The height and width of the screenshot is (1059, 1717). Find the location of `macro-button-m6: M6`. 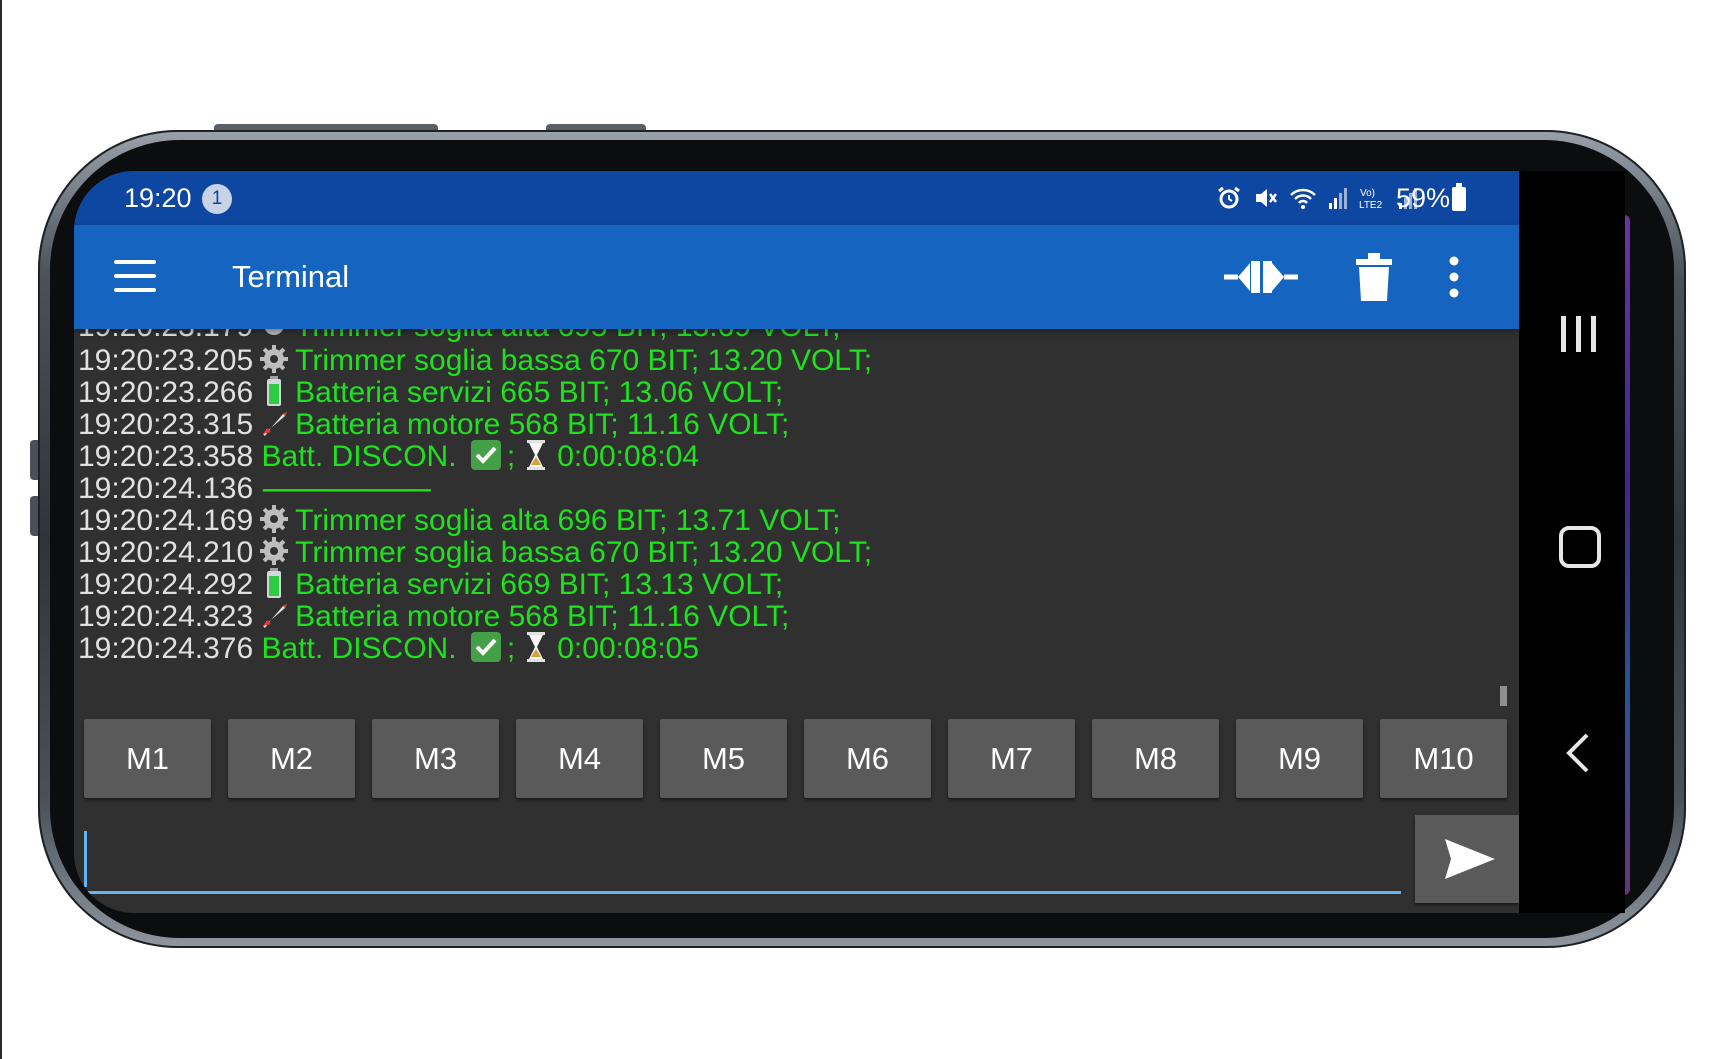

macro-button-m6: M6 is located at coordinates (867, 758).